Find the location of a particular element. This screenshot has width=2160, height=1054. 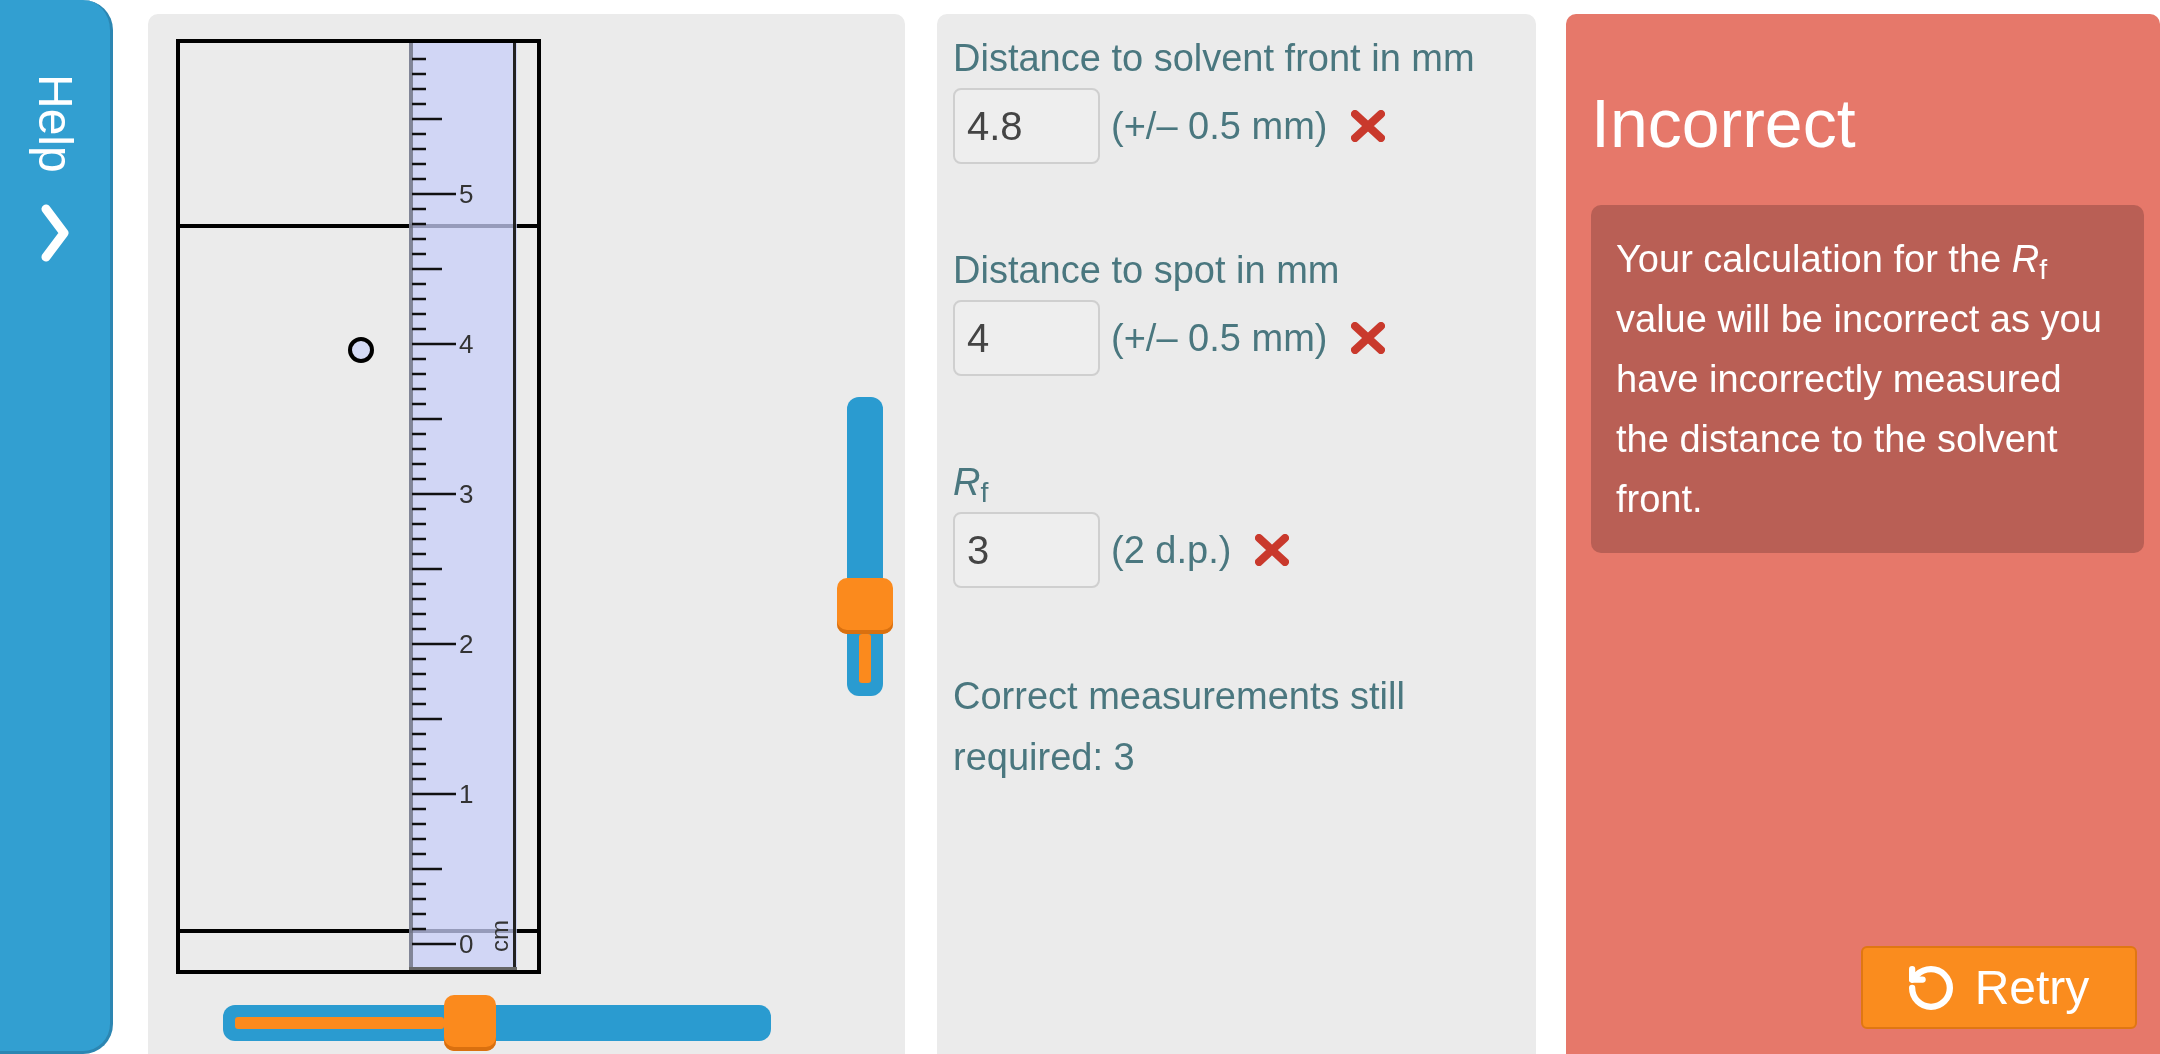

ruler-number: 3 is located at coordinates (466, 494).